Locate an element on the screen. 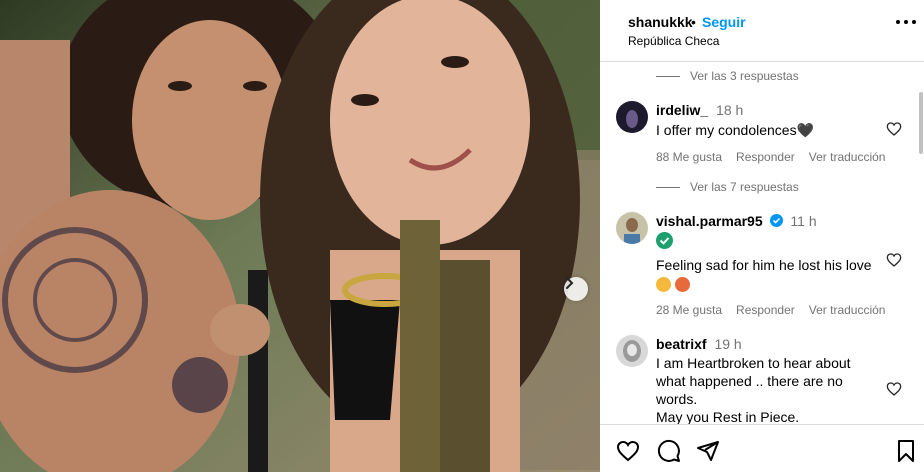 This screenshot has width=924, height=472. comment-meta: 28 Me gusta Responder Ver traducción is located at coordinates (773, 310).